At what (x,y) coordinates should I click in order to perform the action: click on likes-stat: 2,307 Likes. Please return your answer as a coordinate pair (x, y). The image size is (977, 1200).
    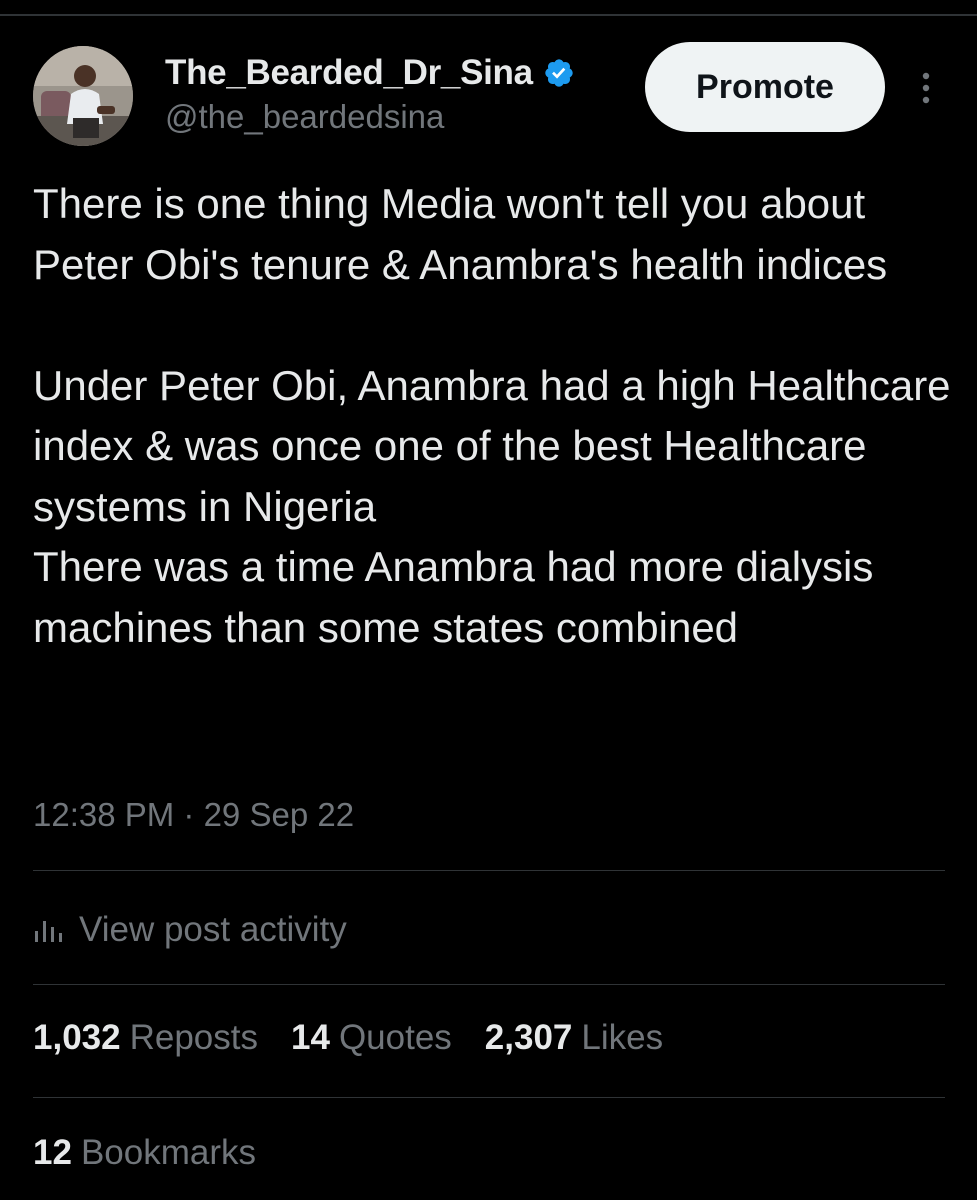
    Looking at the image, I should click on (574, 1038).